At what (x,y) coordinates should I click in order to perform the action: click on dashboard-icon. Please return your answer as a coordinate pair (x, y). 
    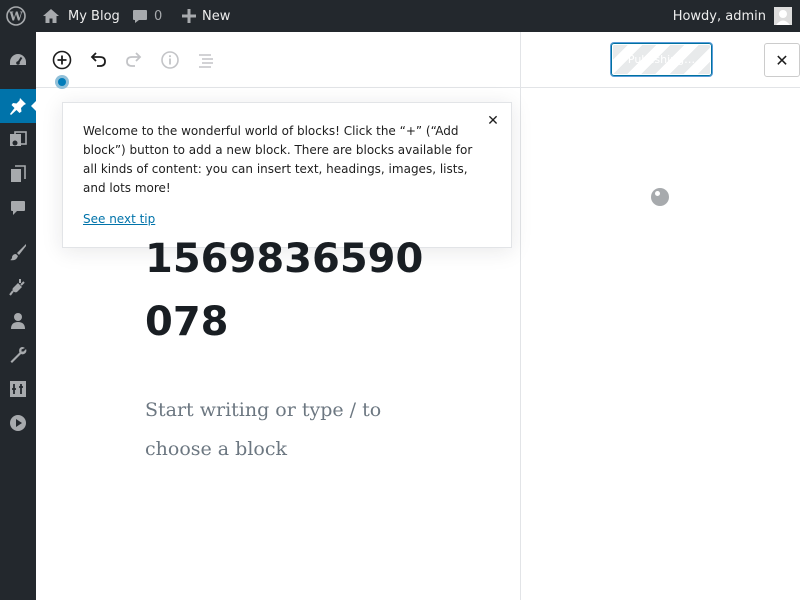
    Looking at the image, I should click on (18, 59).